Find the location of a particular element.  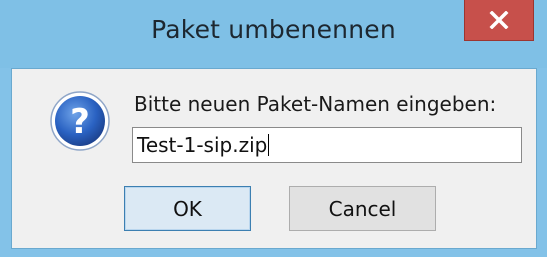

close-icon is located at coordinates (499, 20).